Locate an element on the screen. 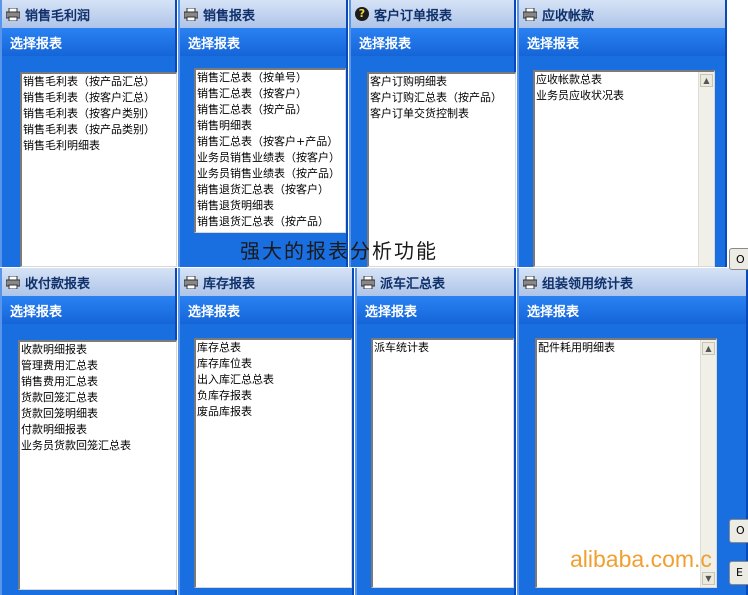 The height and width of the screenshot is (595, 748). window-titlebar: 组装领用统计表 is located at coordinates (632, 282).